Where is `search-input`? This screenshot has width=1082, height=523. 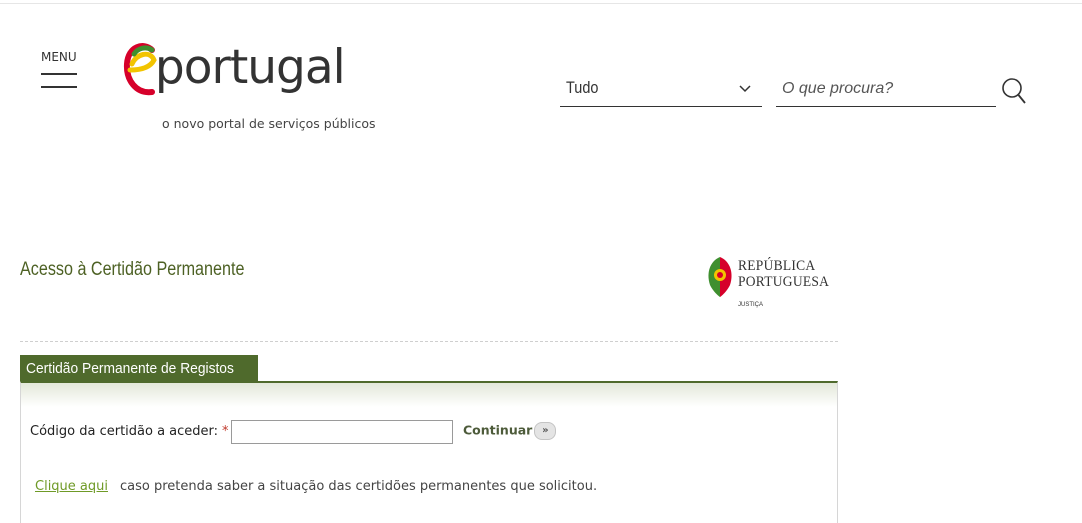
search-input is located at coordinates (886, 89).